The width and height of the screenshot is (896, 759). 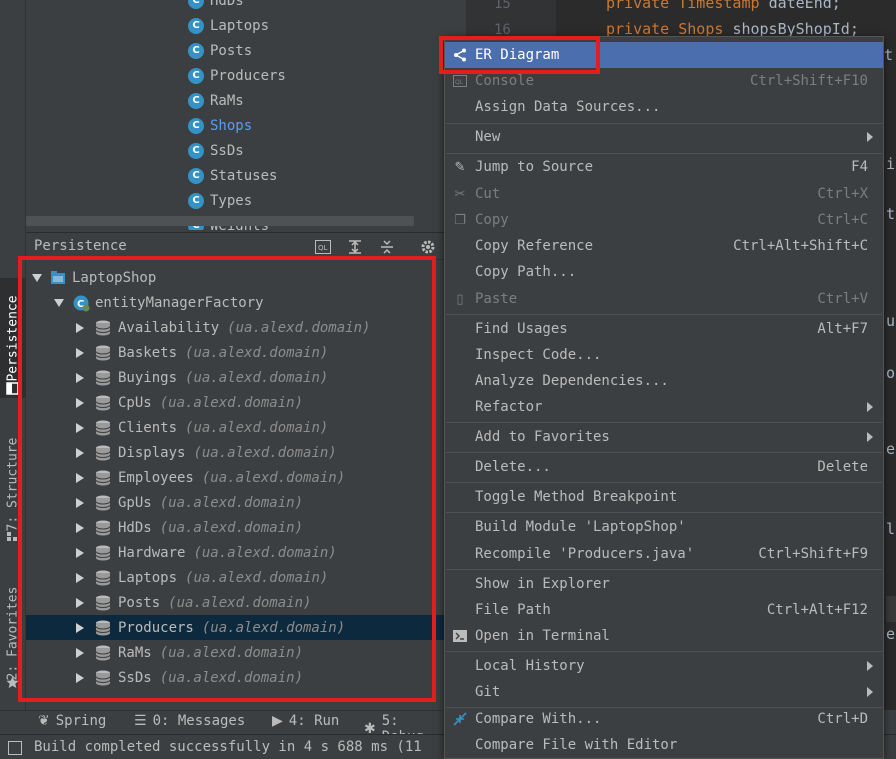 What do you see at coordinates (228, 25) in the screenshot?
I see `class-item: C Laptops` at bounding box center [228, 25].